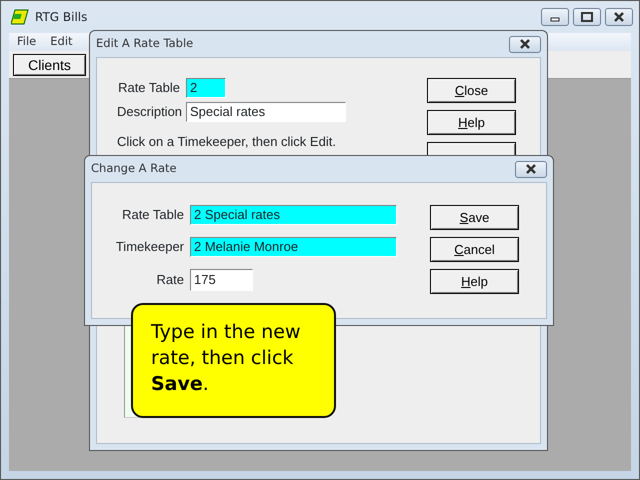  Describe the element at coordinates (149, 247) in the screenshot. I see `field-label: Timekeeper` at that location.